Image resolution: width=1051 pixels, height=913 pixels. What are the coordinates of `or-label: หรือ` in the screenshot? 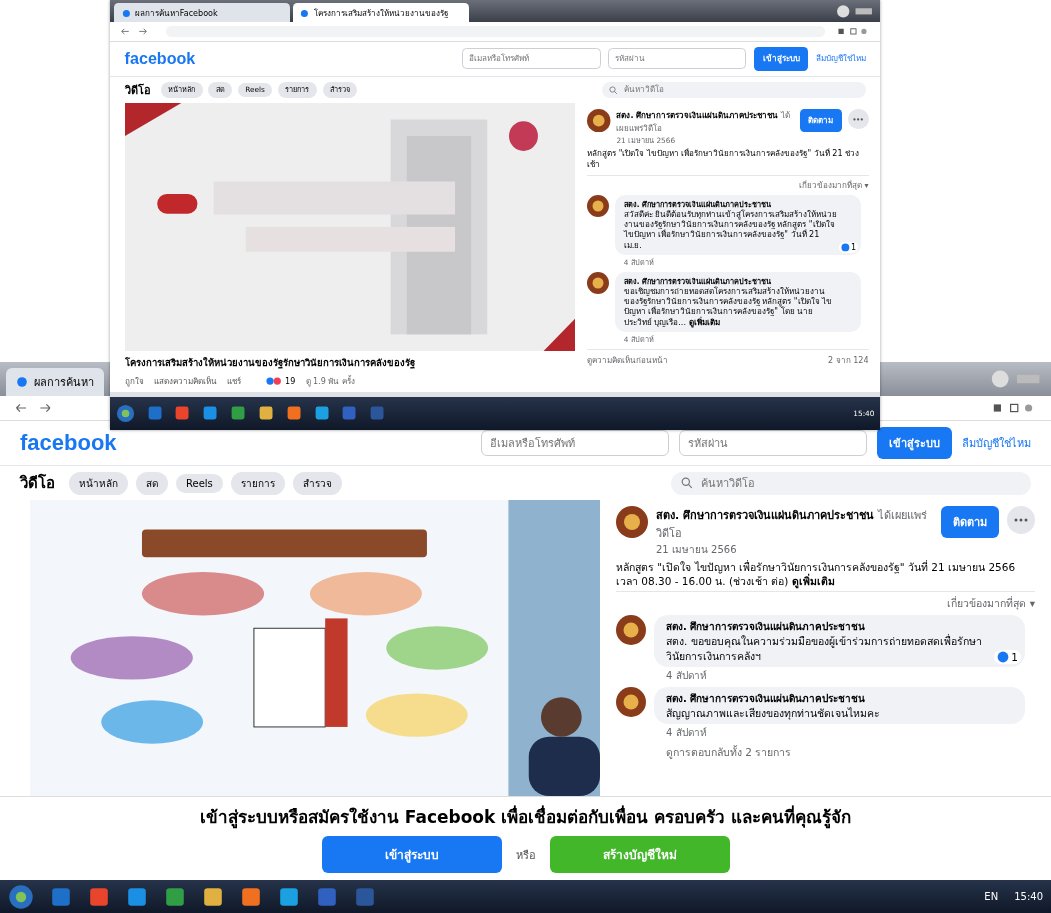 It's located at (525, 855).